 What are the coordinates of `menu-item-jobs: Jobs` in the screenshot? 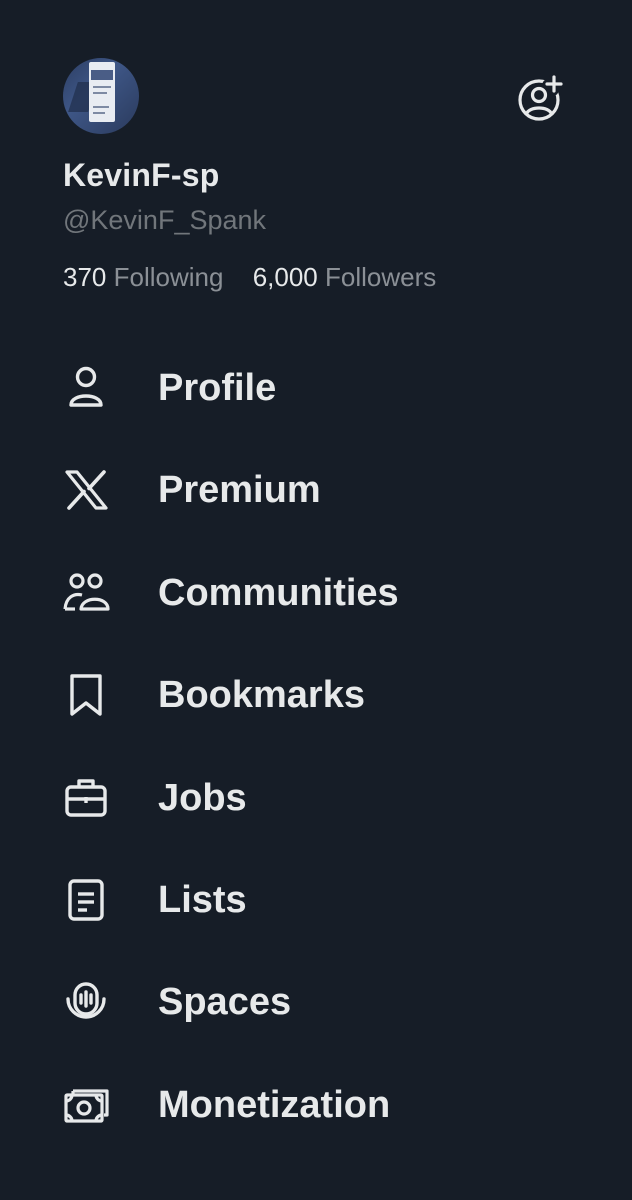 It's located at (316, 798).